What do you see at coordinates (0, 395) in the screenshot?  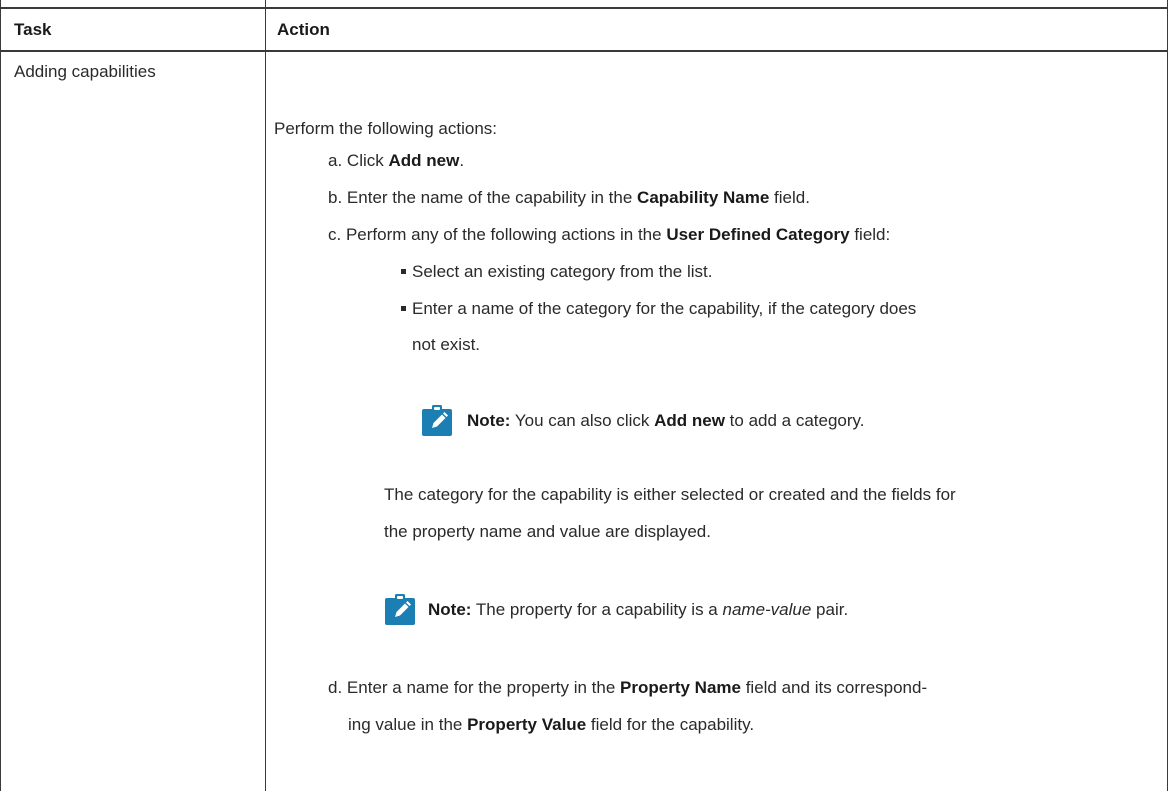 I see `table-left-border` at bounding box center [0, 395].